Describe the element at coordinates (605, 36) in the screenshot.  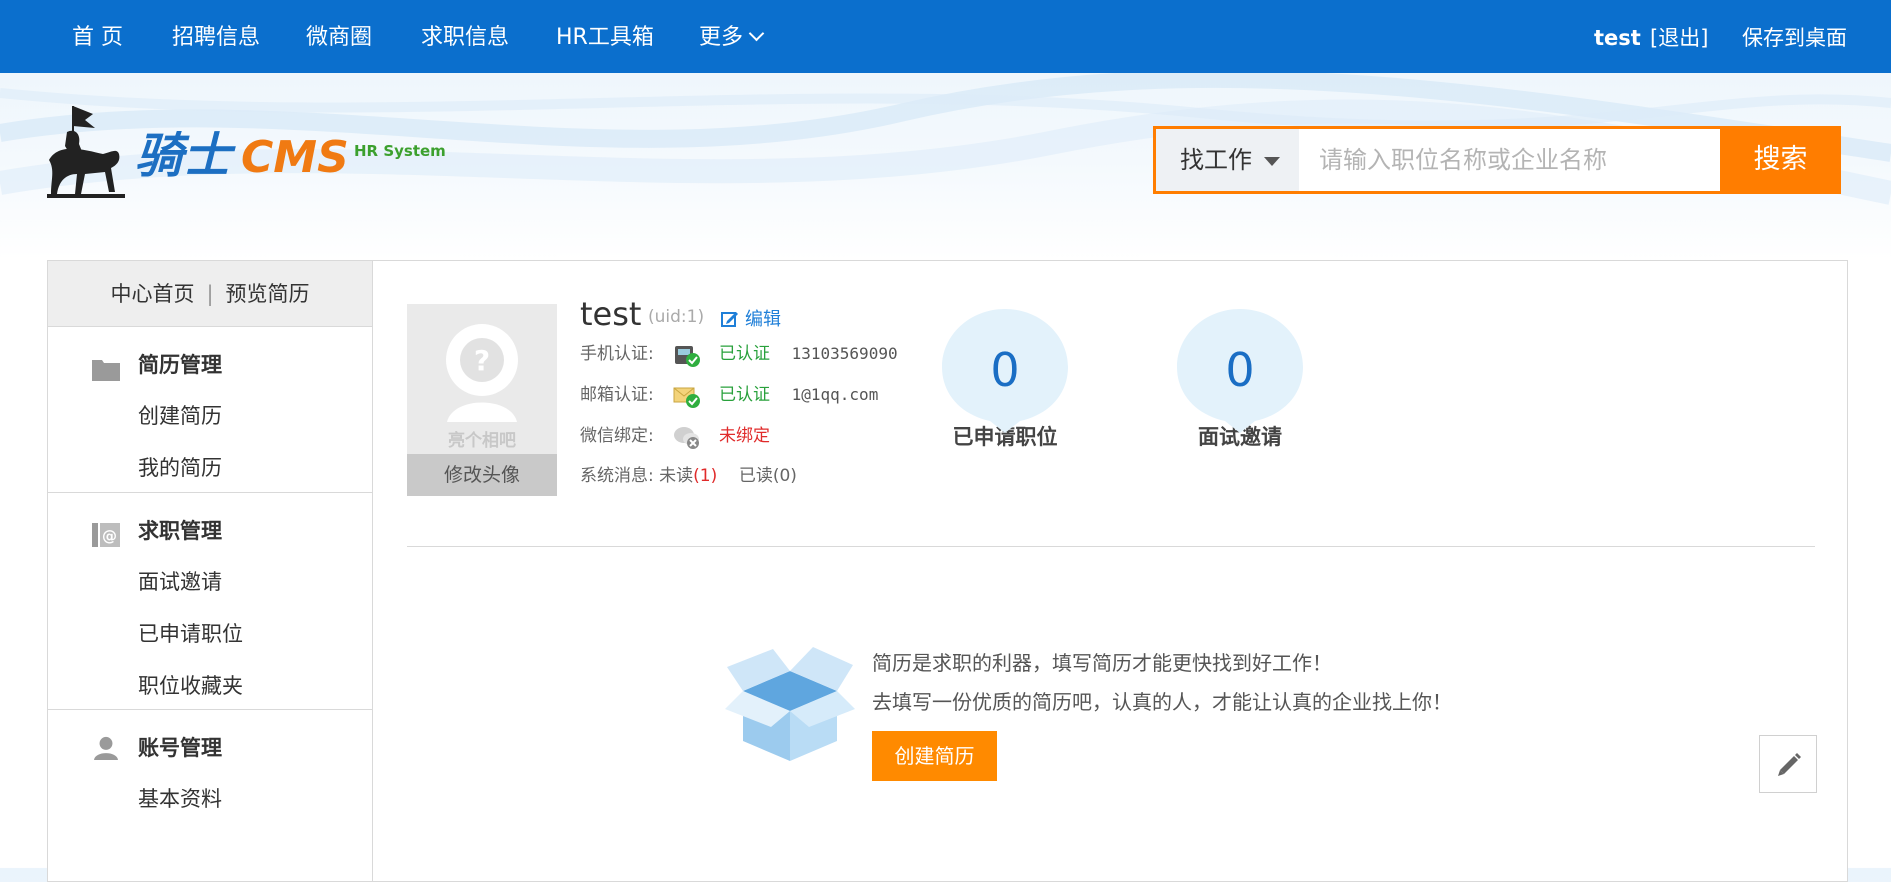
I see `nav-hr-toolbox: HR工具箱` at that location.